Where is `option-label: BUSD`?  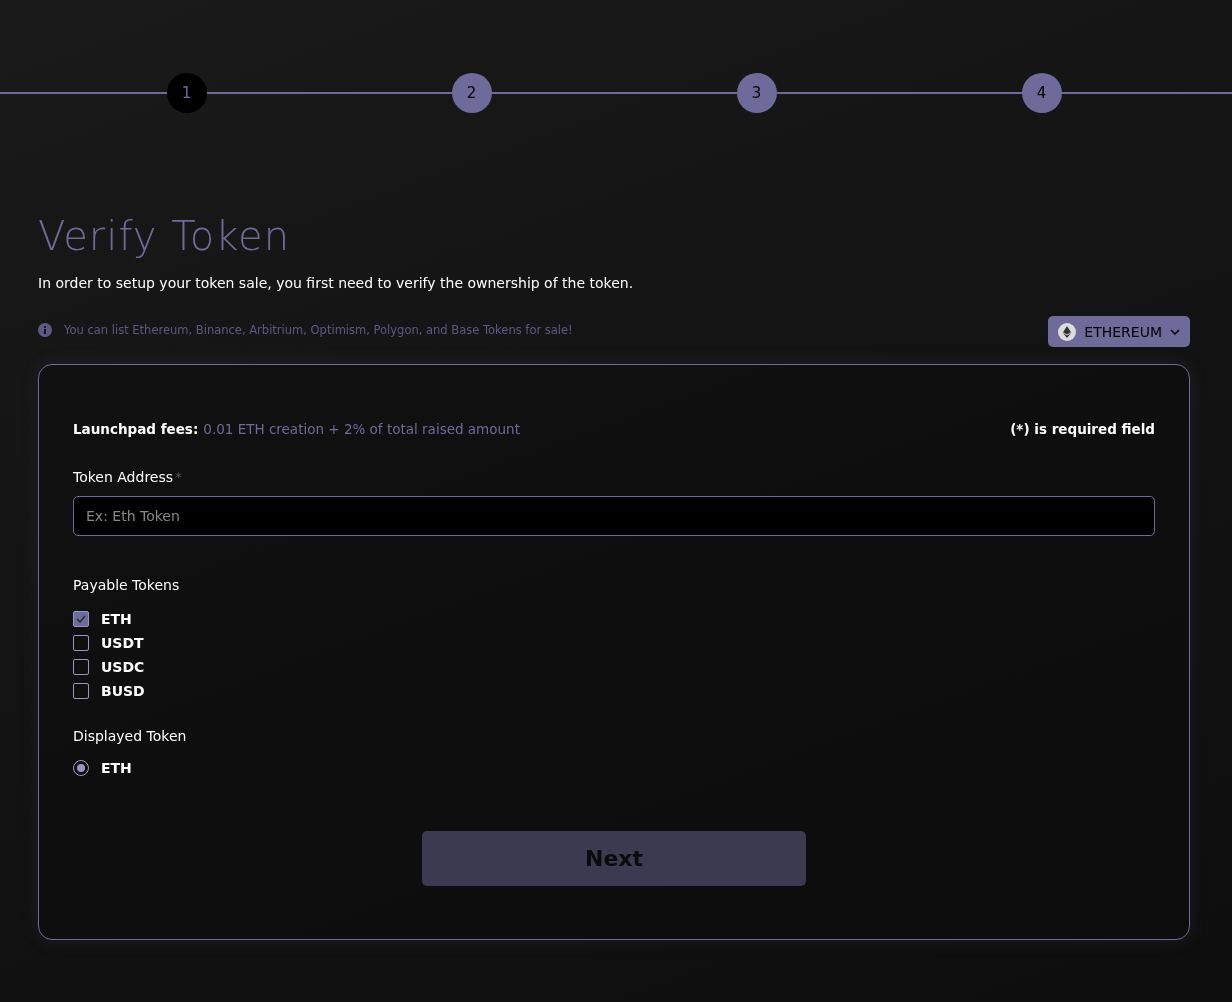
option-label: BUSD is located at coordinates (123, 691).